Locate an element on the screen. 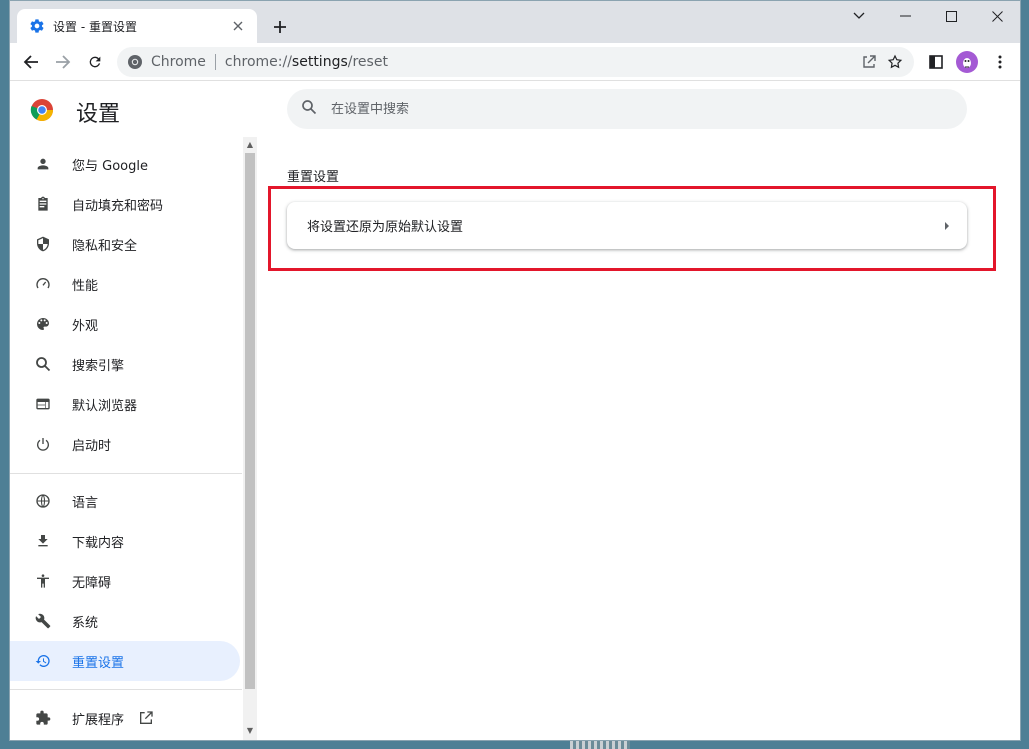 Image resolution: width=1029 pixels, height=749 pixels. scroll-thumb is located at coordinates (250, 421).